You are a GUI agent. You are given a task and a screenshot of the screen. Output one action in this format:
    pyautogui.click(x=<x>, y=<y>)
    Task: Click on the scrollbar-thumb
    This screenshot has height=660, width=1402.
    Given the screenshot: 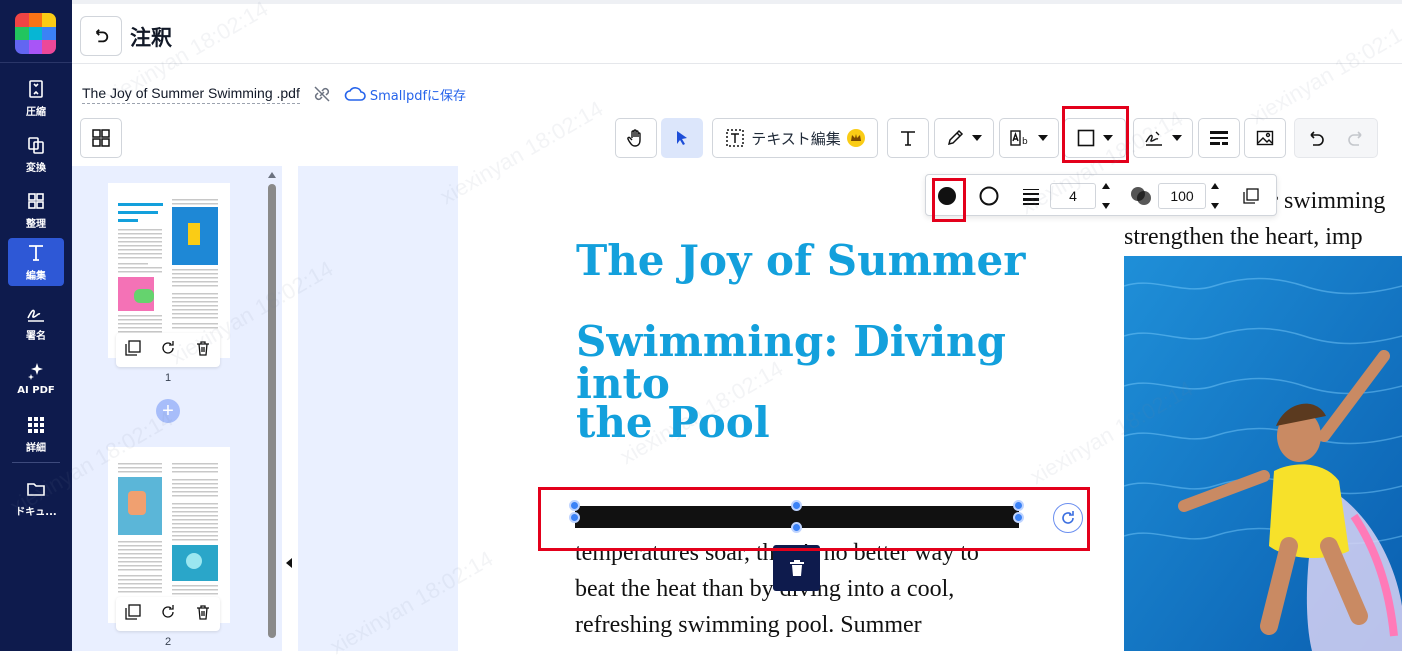 What is the action you would take?
    pyautogui.click(x=272, y=411)
    